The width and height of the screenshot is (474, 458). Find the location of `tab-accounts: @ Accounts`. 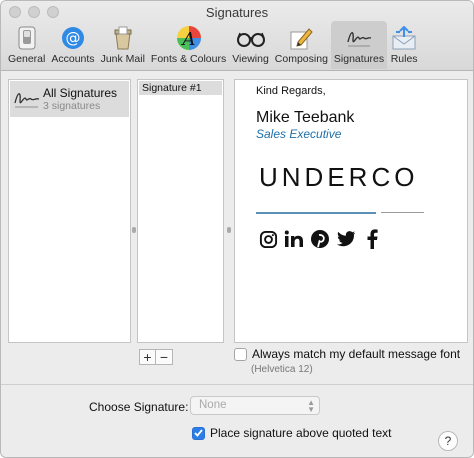

tab-accounts: @ Accounts is located at coordinates (72, 45).